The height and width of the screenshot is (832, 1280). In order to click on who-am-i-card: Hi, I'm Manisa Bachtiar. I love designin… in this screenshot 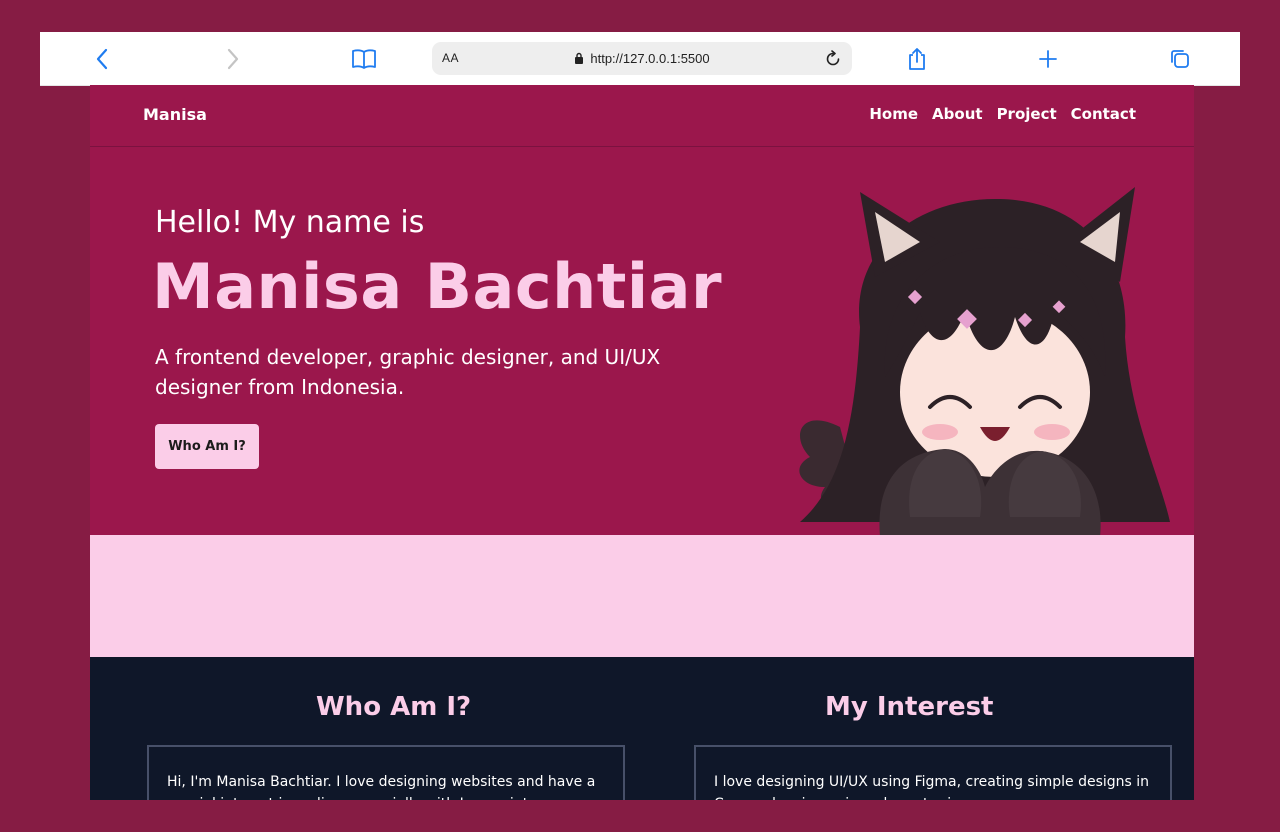, I will do `click(386, 772)`.